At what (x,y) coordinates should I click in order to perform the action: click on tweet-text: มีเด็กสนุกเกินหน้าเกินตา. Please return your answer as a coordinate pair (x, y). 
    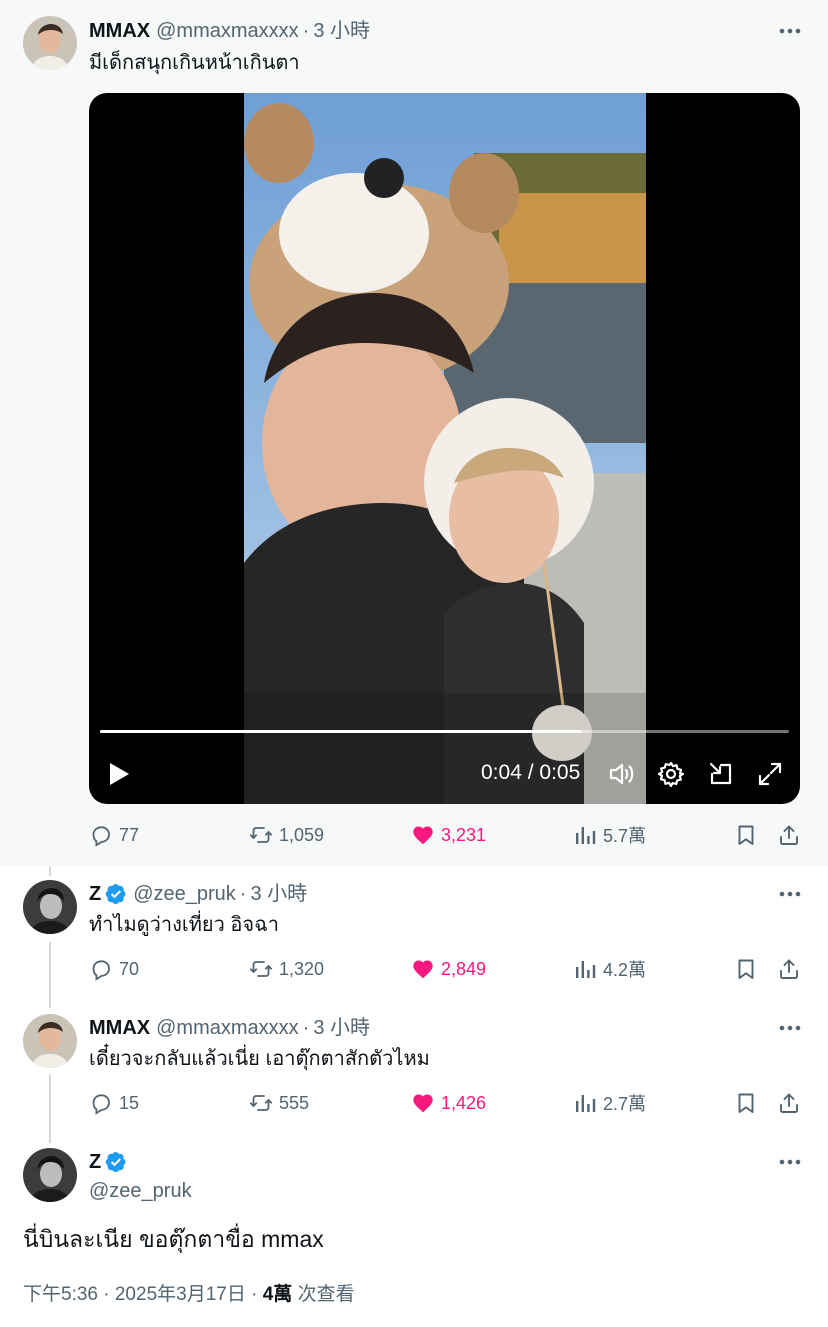
    Looking at the image, I should click on (194, 63).